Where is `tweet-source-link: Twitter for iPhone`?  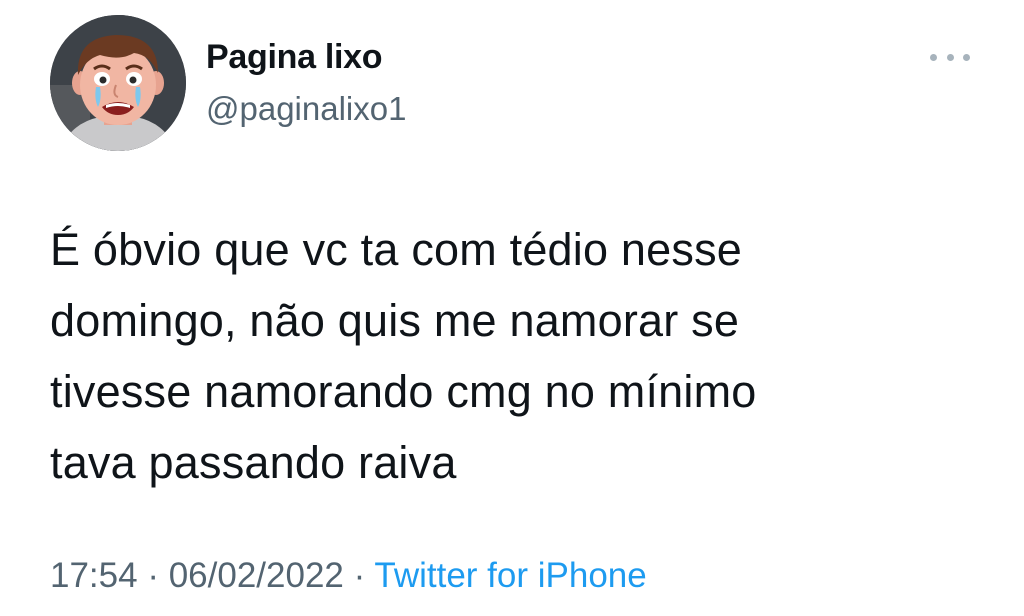
tweet-source-link: Twitter for iPhone is located at coordinates (510, 575).